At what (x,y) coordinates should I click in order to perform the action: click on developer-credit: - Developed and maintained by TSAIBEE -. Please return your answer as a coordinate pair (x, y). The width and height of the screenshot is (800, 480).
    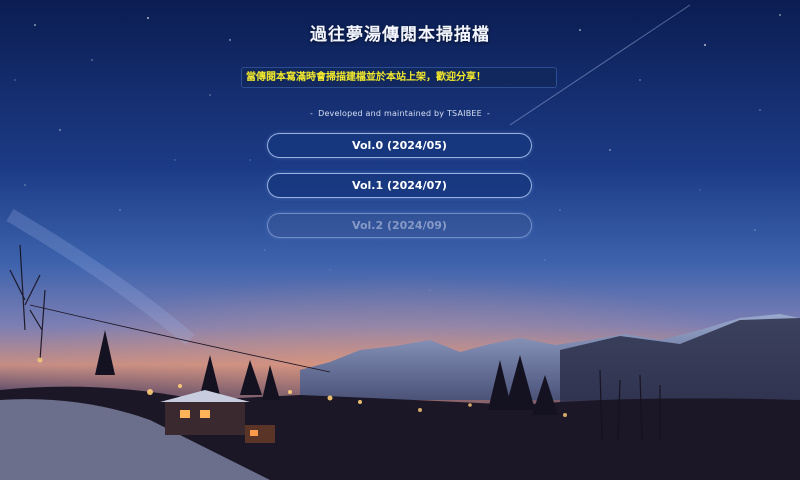
    Looking at the image, I should click on (400, 113).